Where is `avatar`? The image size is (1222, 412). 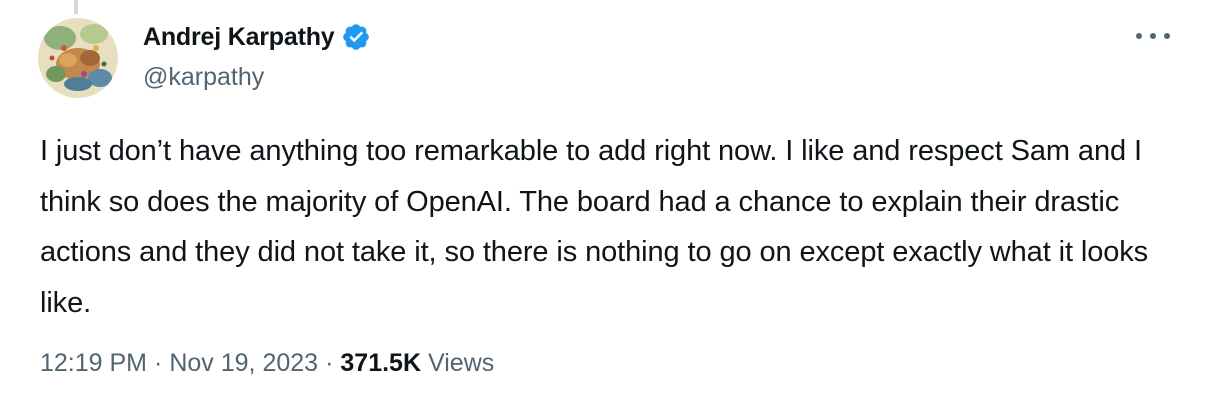 avatar is located at coordinates (78, 58).